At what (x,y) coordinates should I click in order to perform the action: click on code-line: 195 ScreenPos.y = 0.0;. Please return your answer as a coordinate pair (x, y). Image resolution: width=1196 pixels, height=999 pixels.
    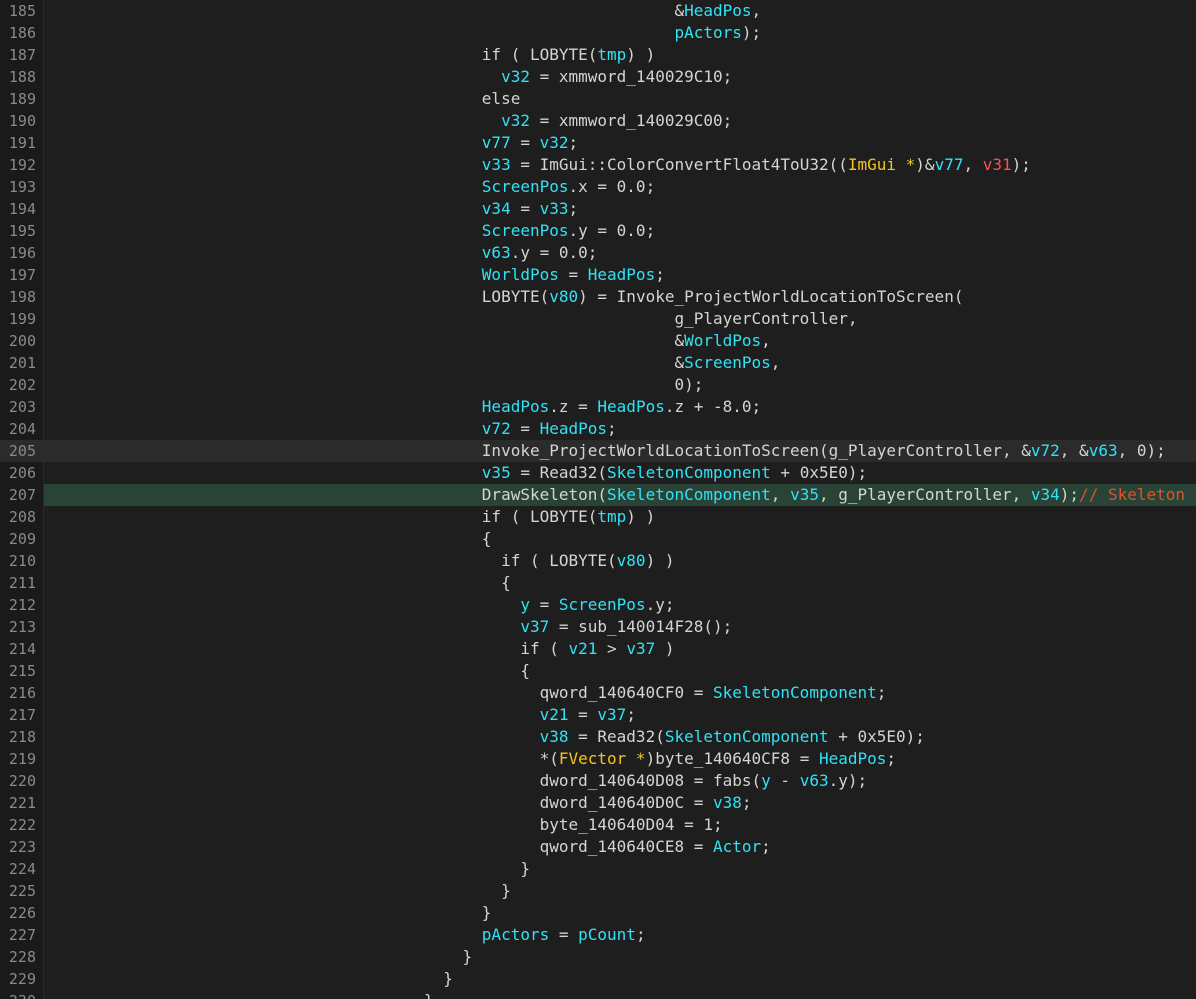
    Looking at the image, I should click on (598, 231).